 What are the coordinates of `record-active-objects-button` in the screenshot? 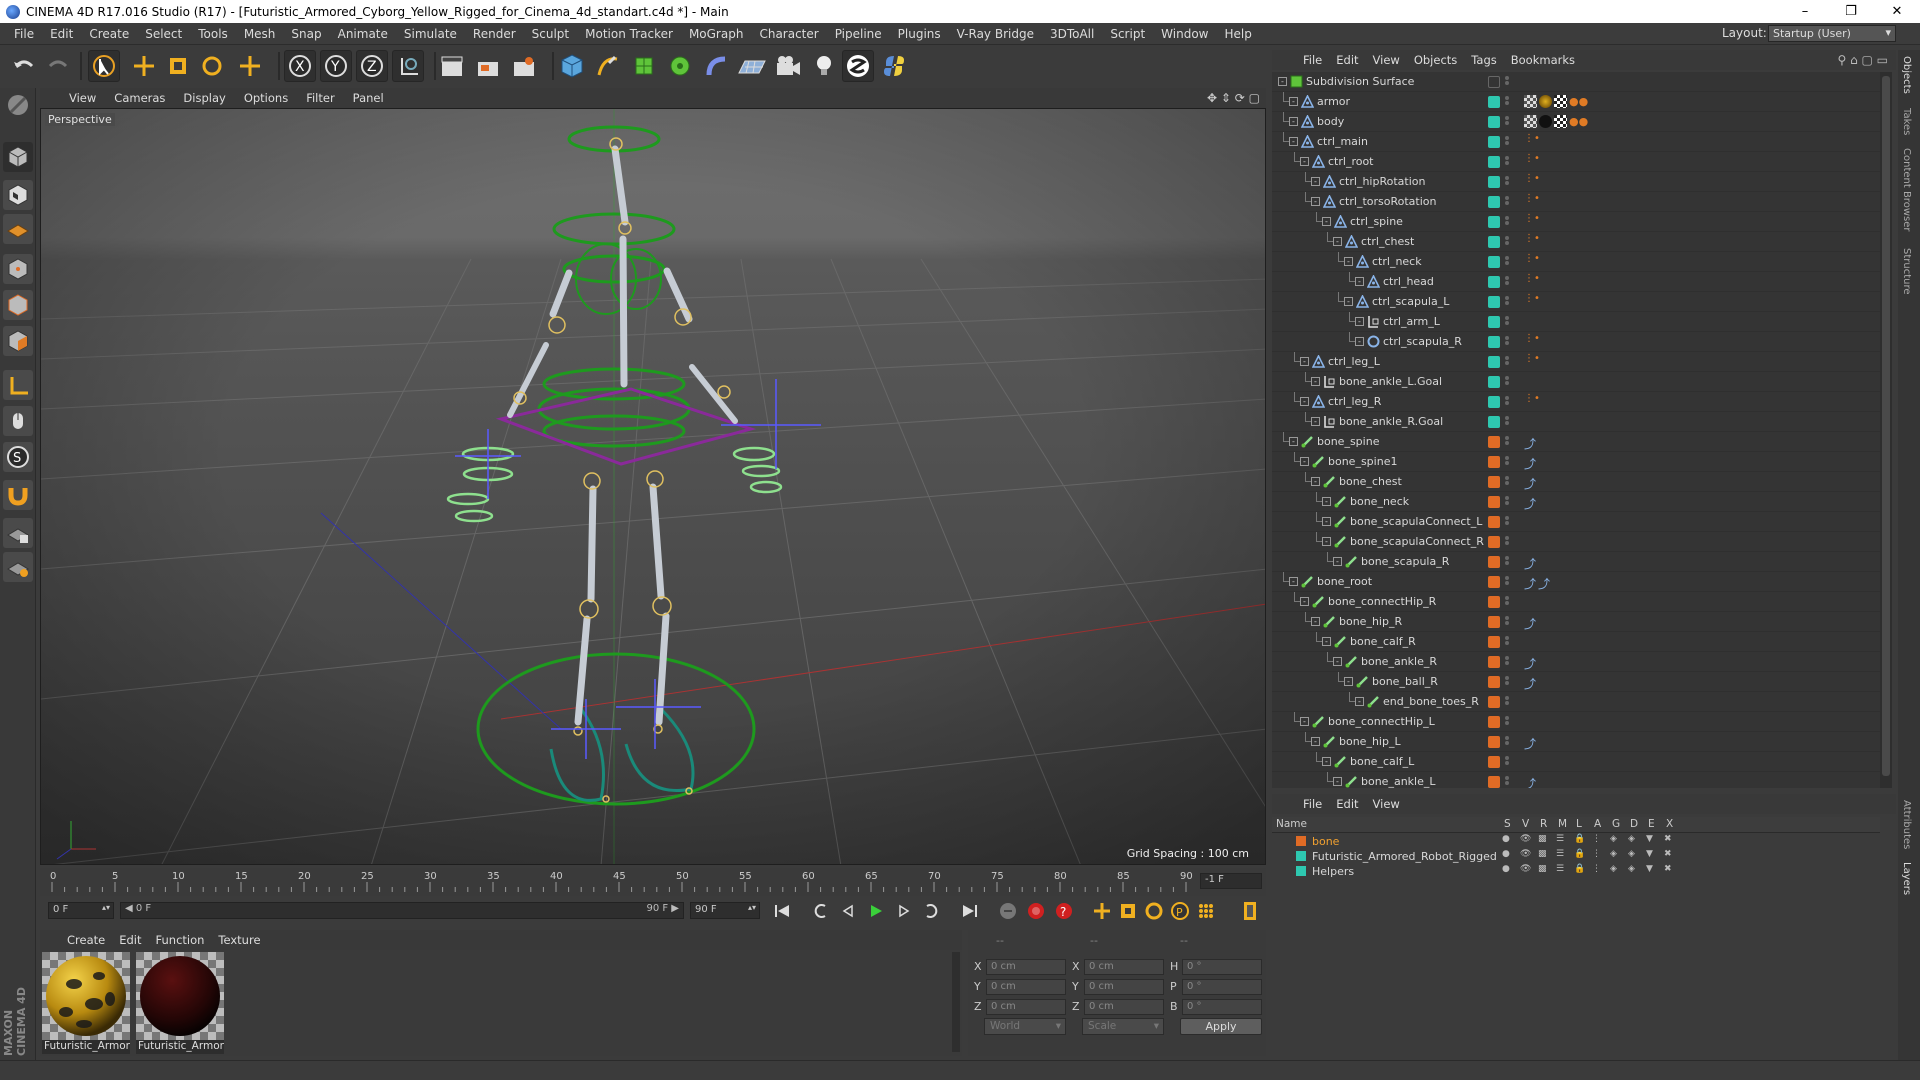 It's located at (1008, 911).